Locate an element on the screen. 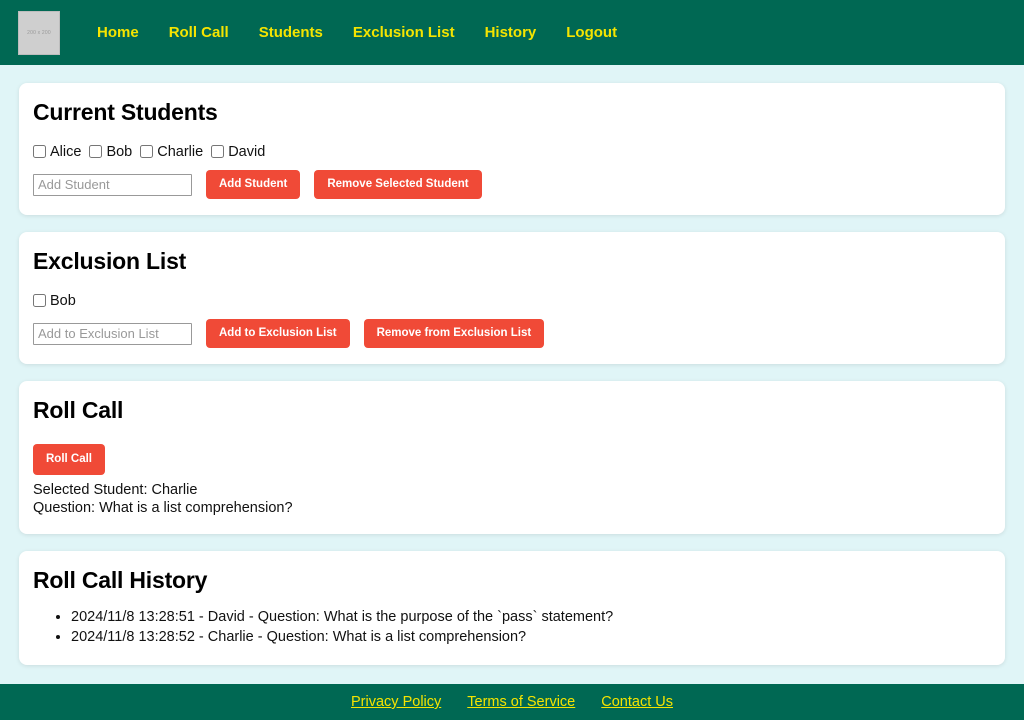 The width and height of the screenshot is (1024, 720). exclusion-checkbox-bob is located at coordinates (39, 301).